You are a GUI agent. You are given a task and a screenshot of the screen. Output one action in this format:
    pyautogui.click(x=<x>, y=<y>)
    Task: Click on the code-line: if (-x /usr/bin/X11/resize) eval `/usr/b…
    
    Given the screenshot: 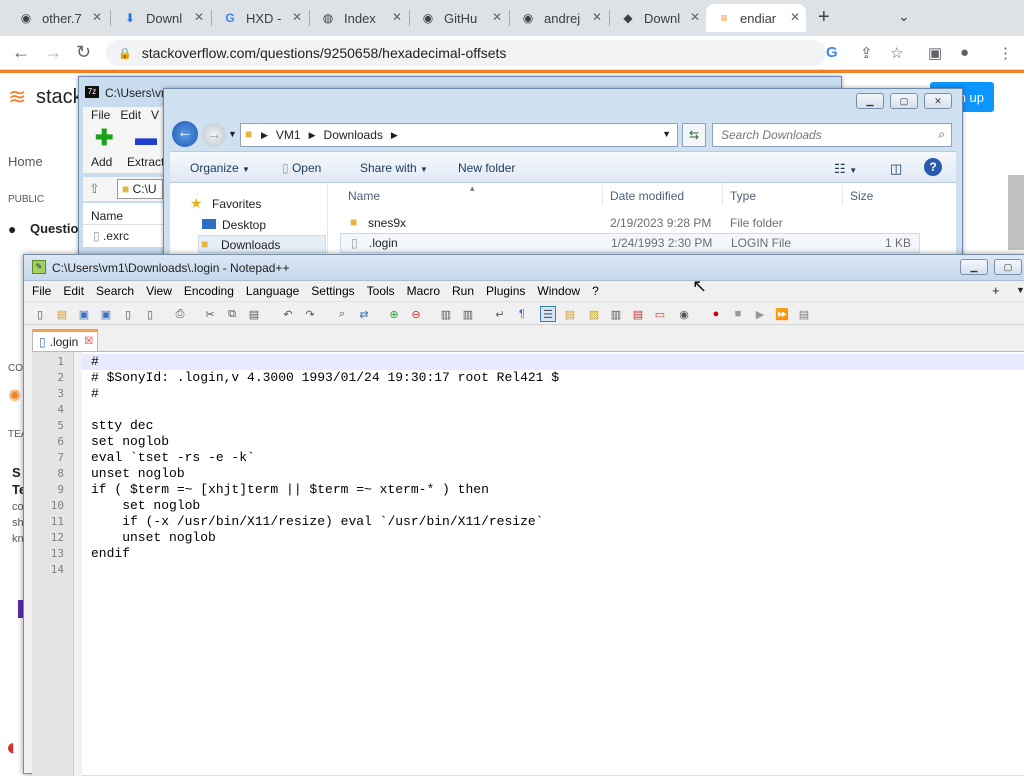 What is the action you would take?
    pyautogui.click(x=317, y=521)
    